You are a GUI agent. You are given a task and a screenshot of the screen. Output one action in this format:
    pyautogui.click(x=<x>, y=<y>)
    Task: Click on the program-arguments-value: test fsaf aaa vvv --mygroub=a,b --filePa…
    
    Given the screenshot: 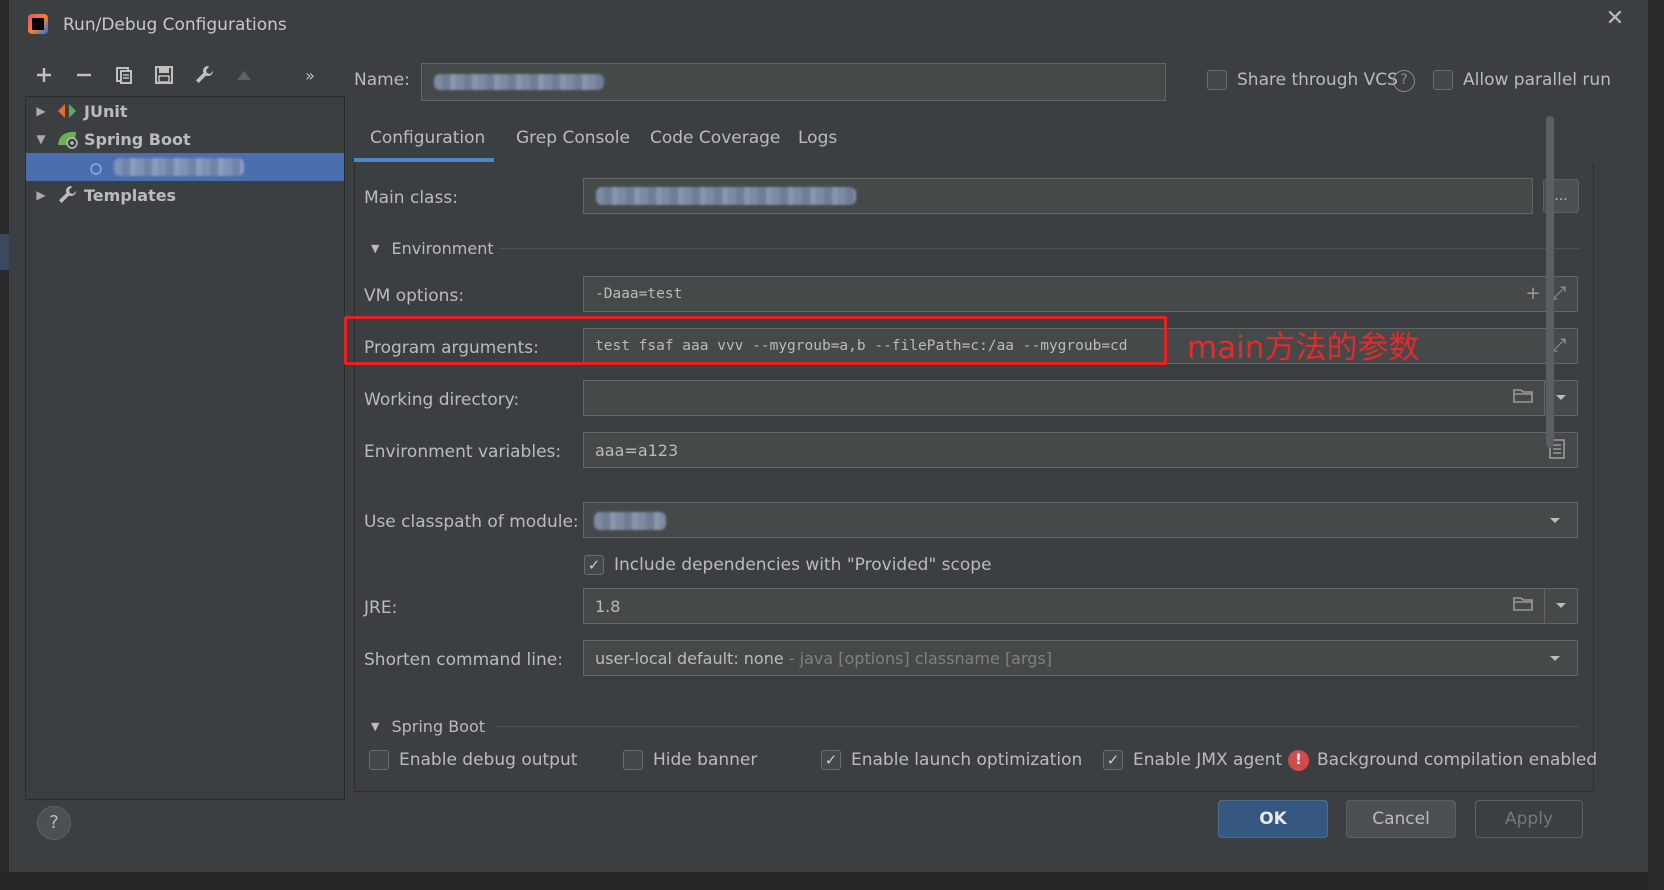 What is the action you would take?
    pyautogui.click(x=861, y=346)
    